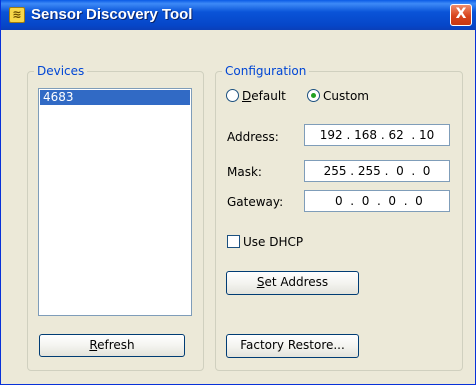 Image resolution: width=476 pixels, height=385 pixels. I want to click on set-address-button: Set Address, so click(292, 283).